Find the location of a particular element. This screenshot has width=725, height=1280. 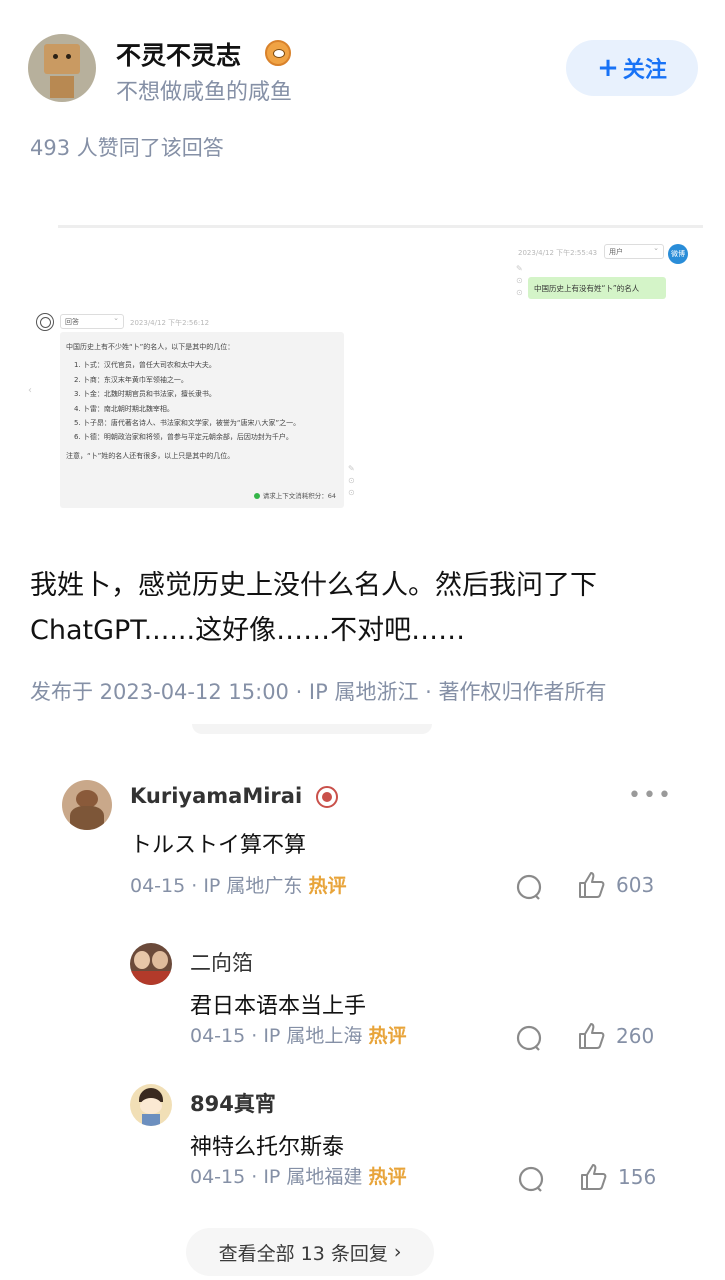

status-dot-icon is located at coordinates (256, 496).